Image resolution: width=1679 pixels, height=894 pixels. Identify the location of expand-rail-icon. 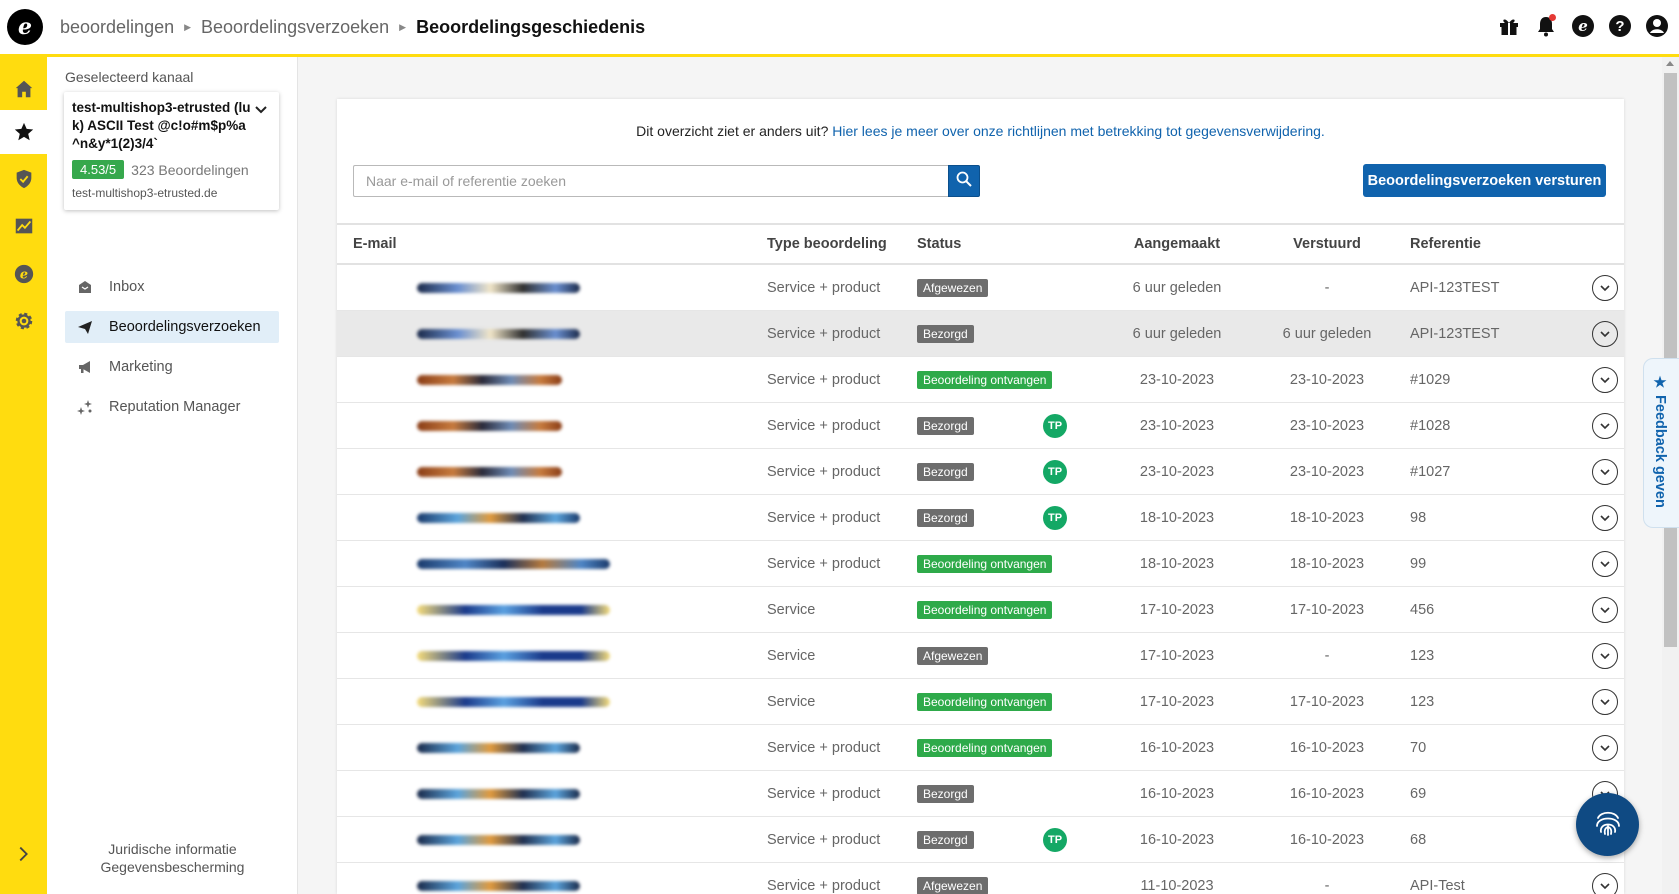
(23, 856).